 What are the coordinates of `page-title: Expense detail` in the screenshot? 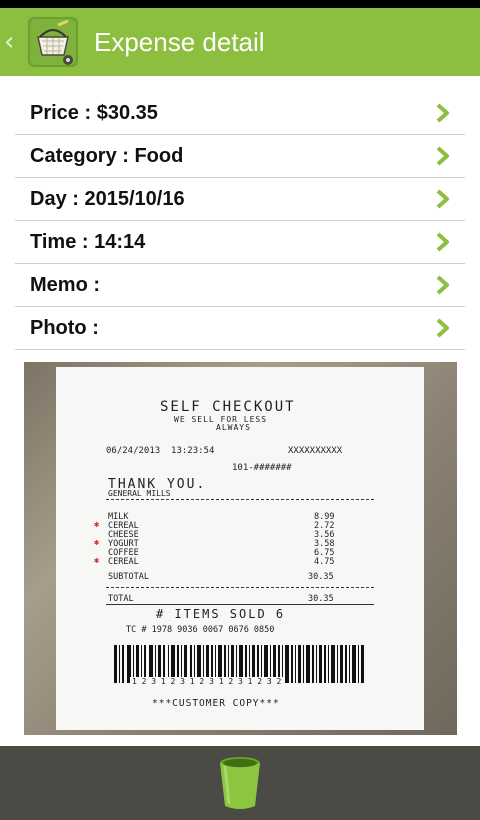 It's located at (179, 41).